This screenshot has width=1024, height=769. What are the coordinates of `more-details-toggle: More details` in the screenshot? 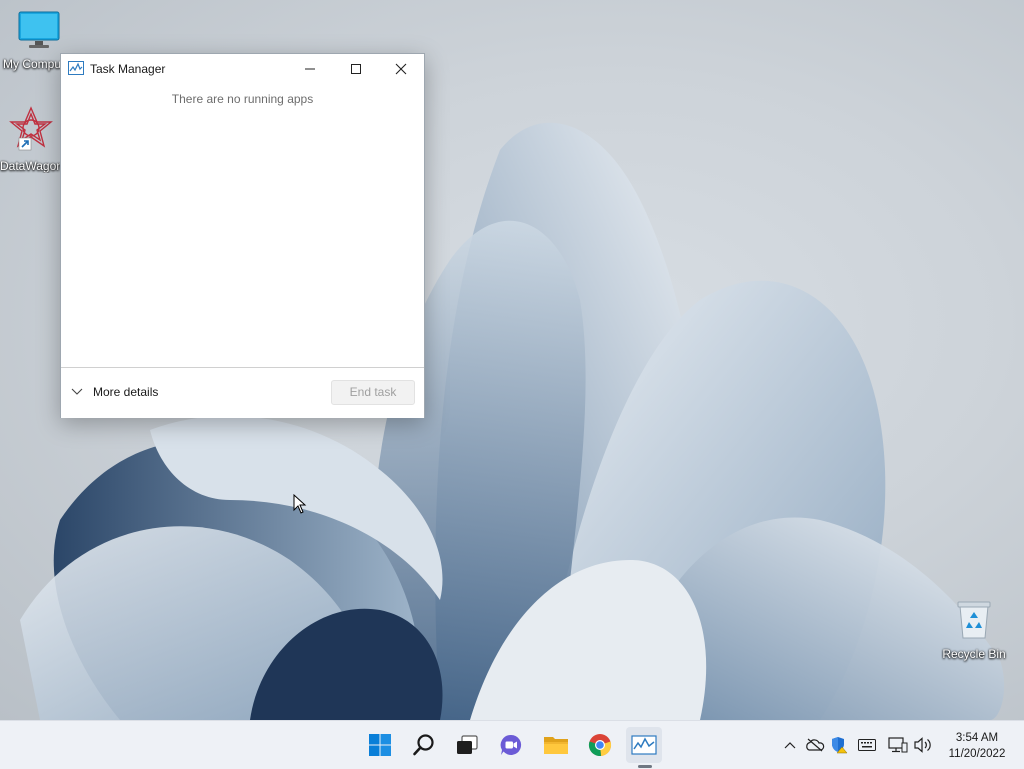 It's located at (114, 392).